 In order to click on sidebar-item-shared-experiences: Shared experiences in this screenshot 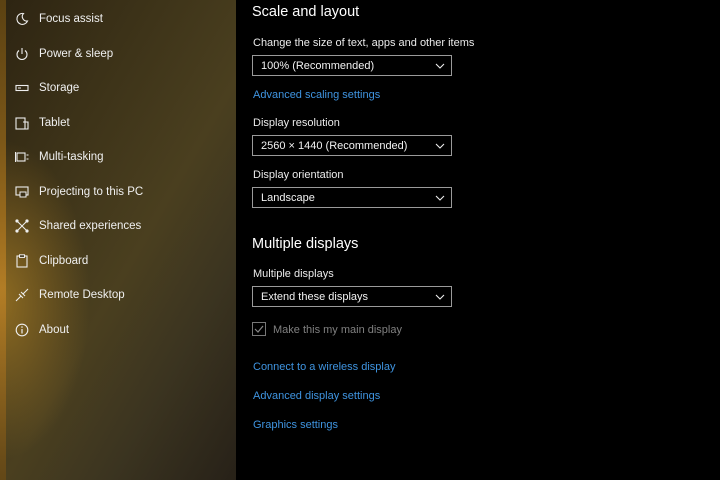, I will do `click(118, 226)`.